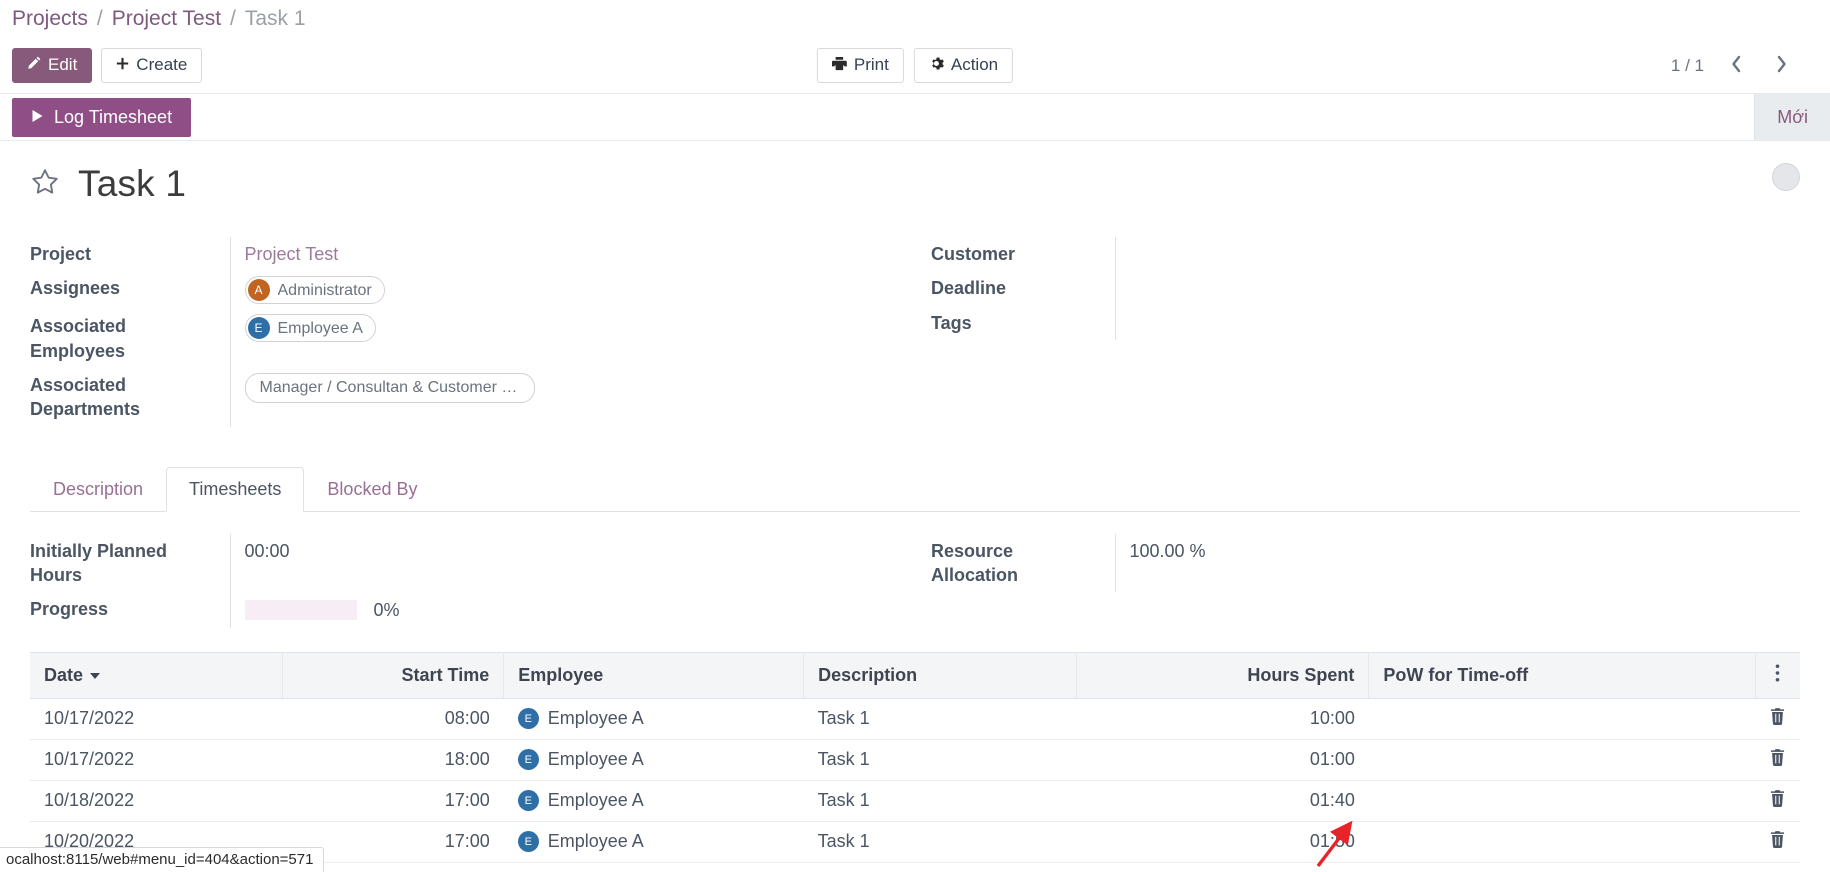  Describe the element at coordinates (915, 176) in the screenshot. I see `title-row: Task 1` at that location.